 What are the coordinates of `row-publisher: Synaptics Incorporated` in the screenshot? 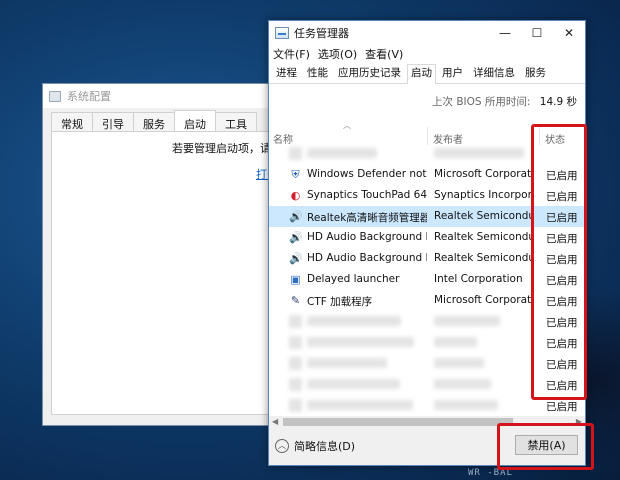 It's located at (484, 195).